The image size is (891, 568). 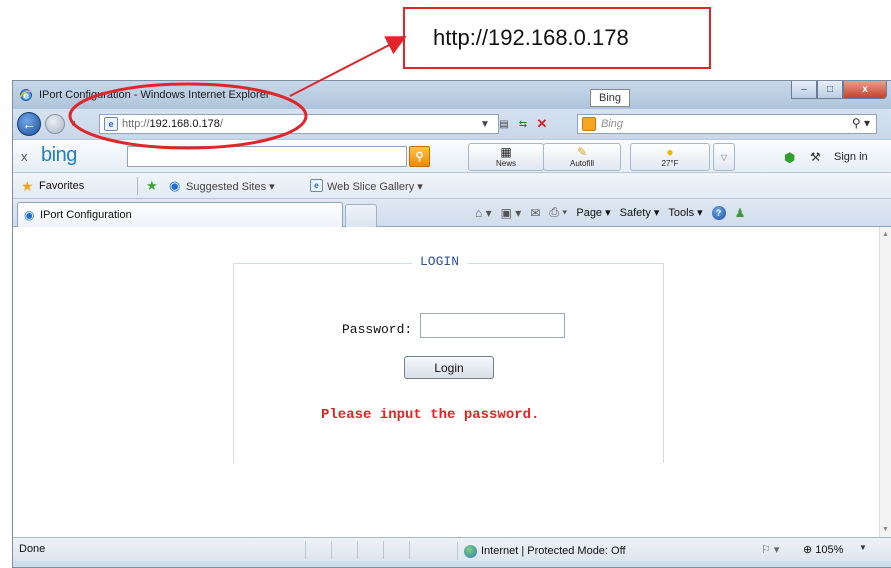 What do you see at coordinates (513, 124) in the screenshot?
I see `address-controls: ▼ ▤ ⇆ ✕` at bounding box center [513, 124].